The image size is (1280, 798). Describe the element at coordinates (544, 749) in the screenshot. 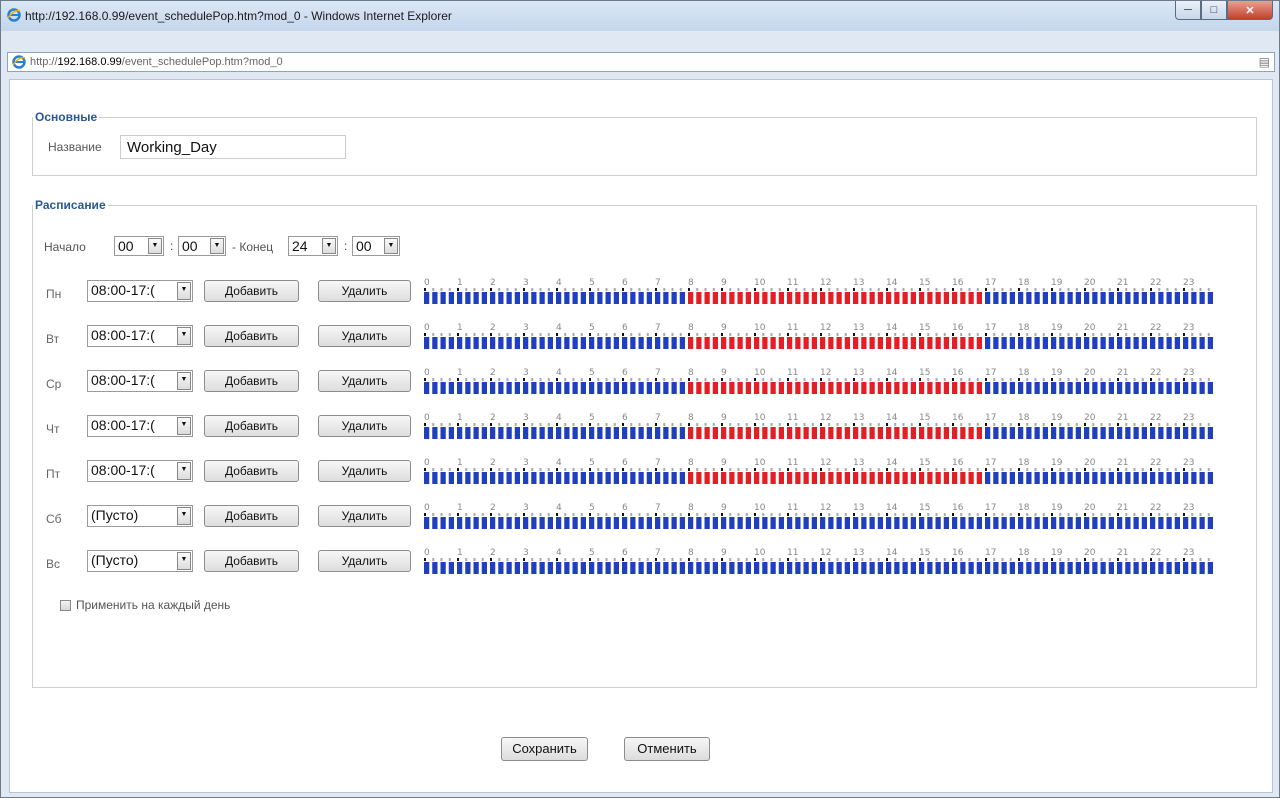

I see `save-button: Сохранить` at that location.